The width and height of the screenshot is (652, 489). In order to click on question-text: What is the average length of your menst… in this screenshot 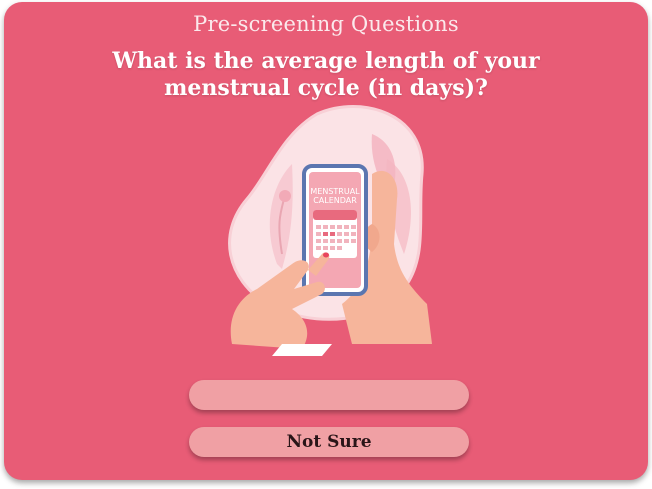, I will do `click(326, 74)`.